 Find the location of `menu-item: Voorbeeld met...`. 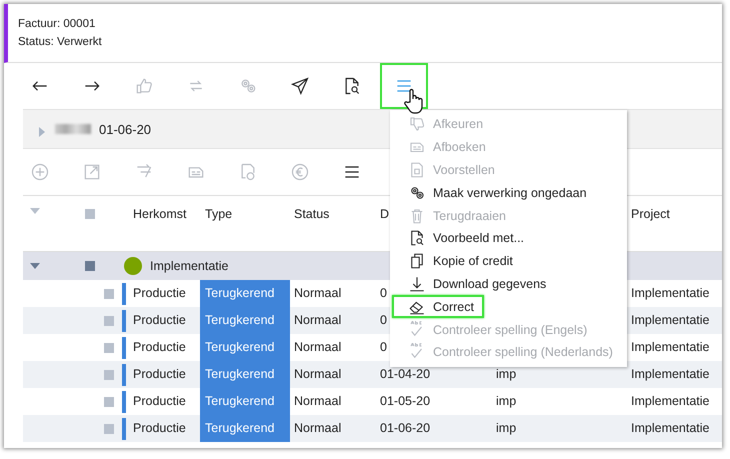

menu-item: Voorbeeld met... is located at coordinates (461, 238).